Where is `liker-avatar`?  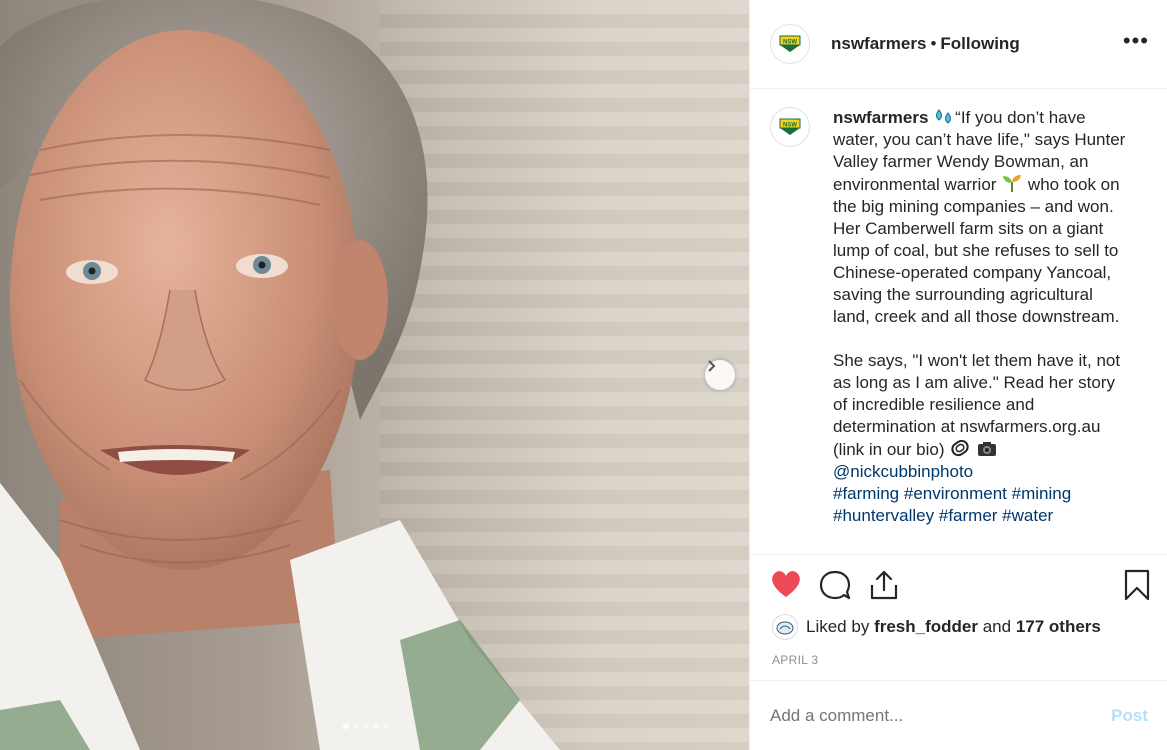
liker-avatar is located at coordinates (785, 627).